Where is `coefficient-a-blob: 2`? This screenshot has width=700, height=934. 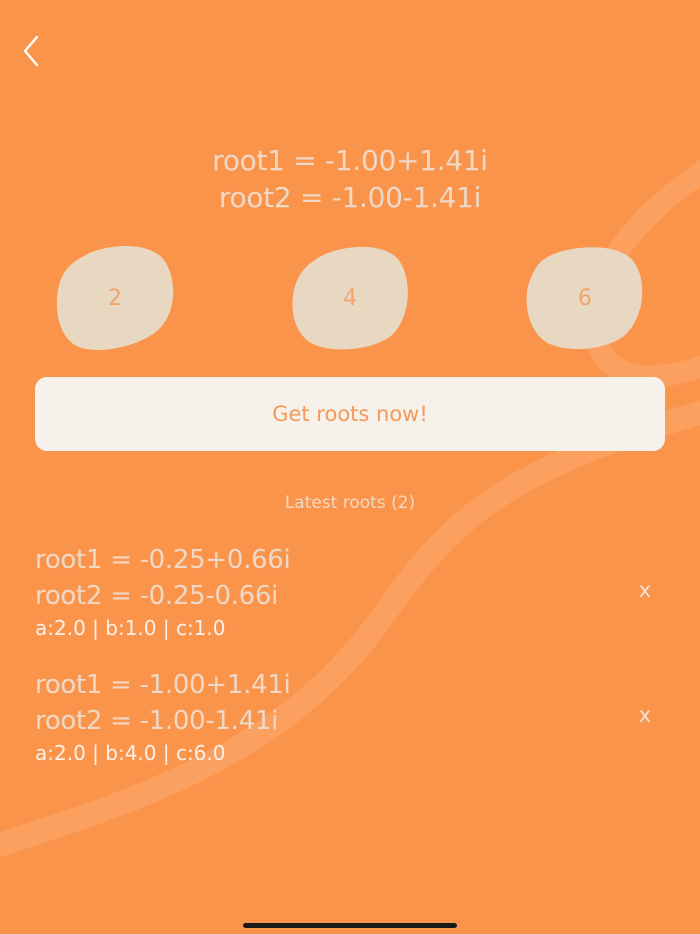
coefficient-a-blob: 2 is located at coordinates (115, 298).